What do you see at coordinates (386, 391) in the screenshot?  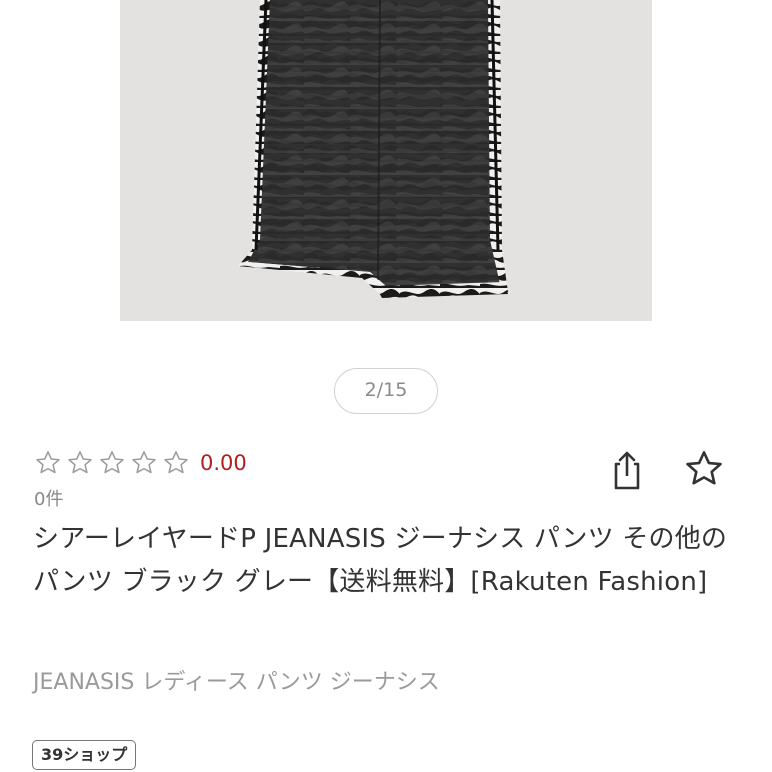 I see `image-counter: 2/15` at bounding box center [386, 391].